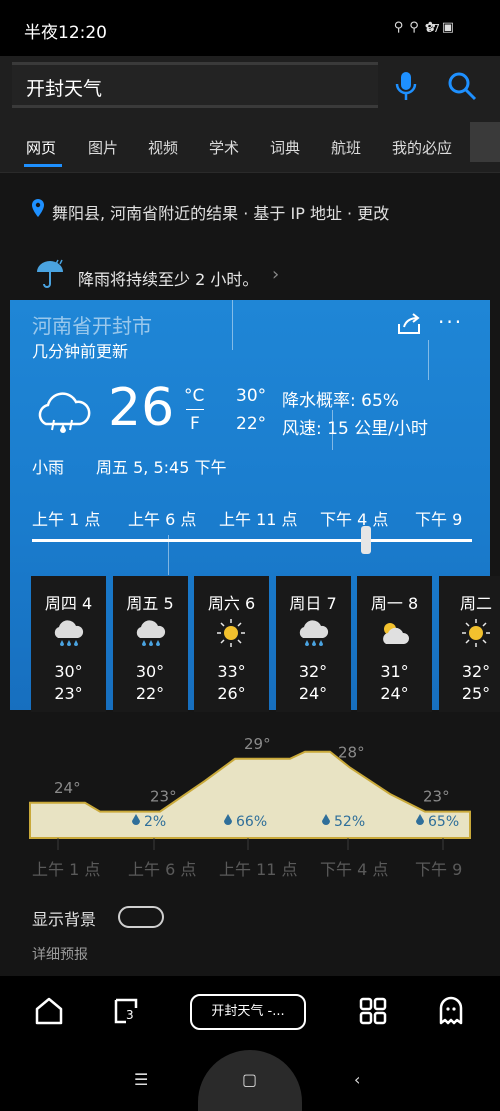  What do you see at coordinates (231, 693) in the screenshot?
I see `day-low: 26°` at bounding box center [231, 693].